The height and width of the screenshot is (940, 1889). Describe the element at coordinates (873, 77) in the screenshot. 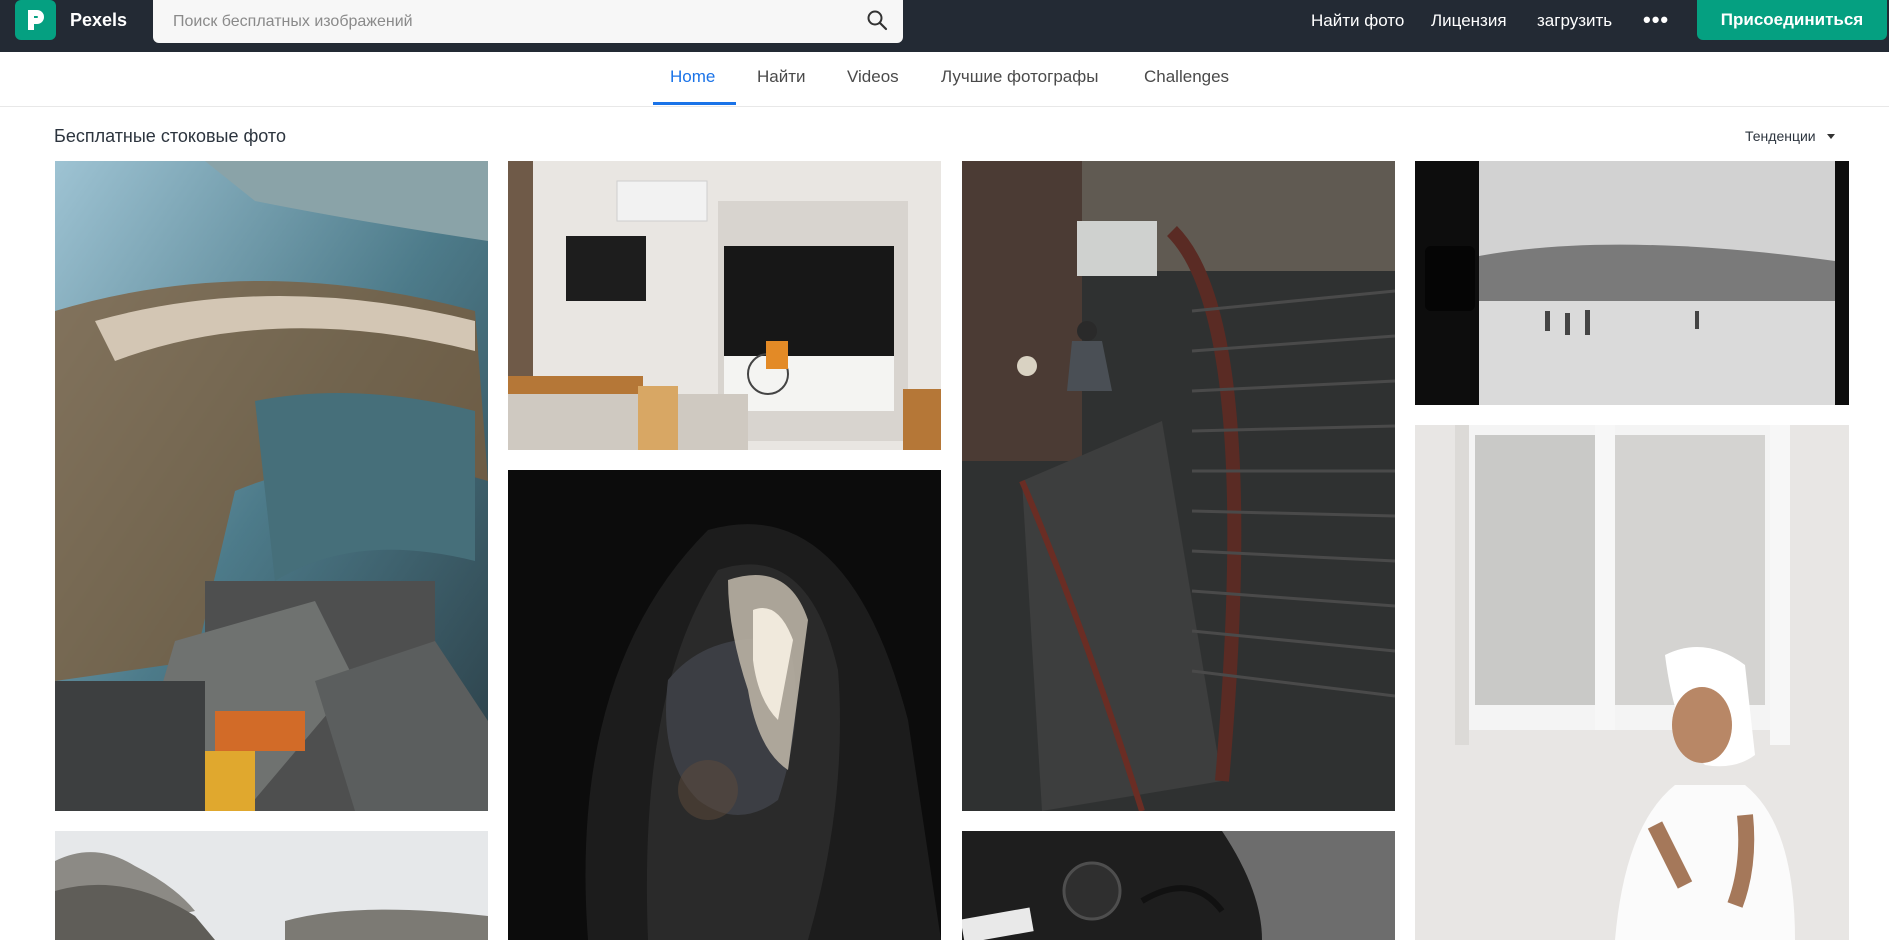

I see `tab-videos: Videos` at that location.